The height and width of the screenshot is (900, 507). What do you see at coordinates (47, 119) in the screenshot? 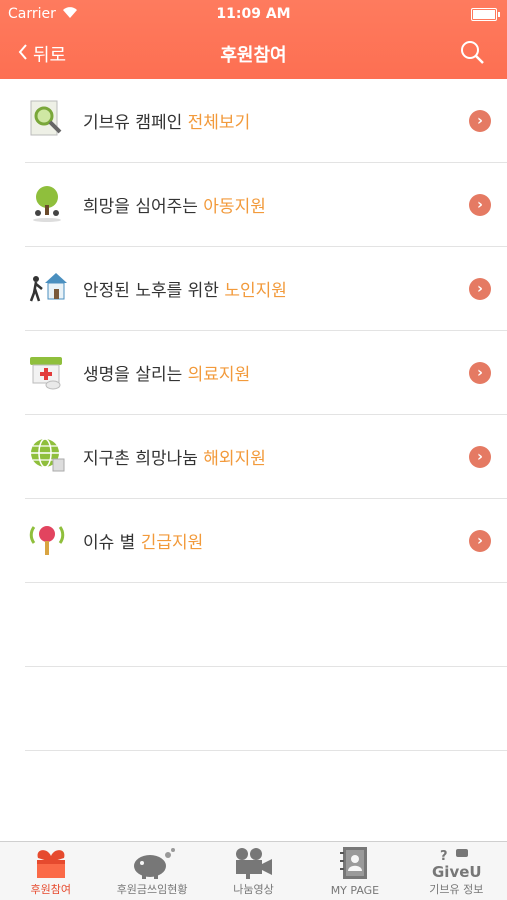
I see `magnifier-document-icon` at bounding box center [47, 119].